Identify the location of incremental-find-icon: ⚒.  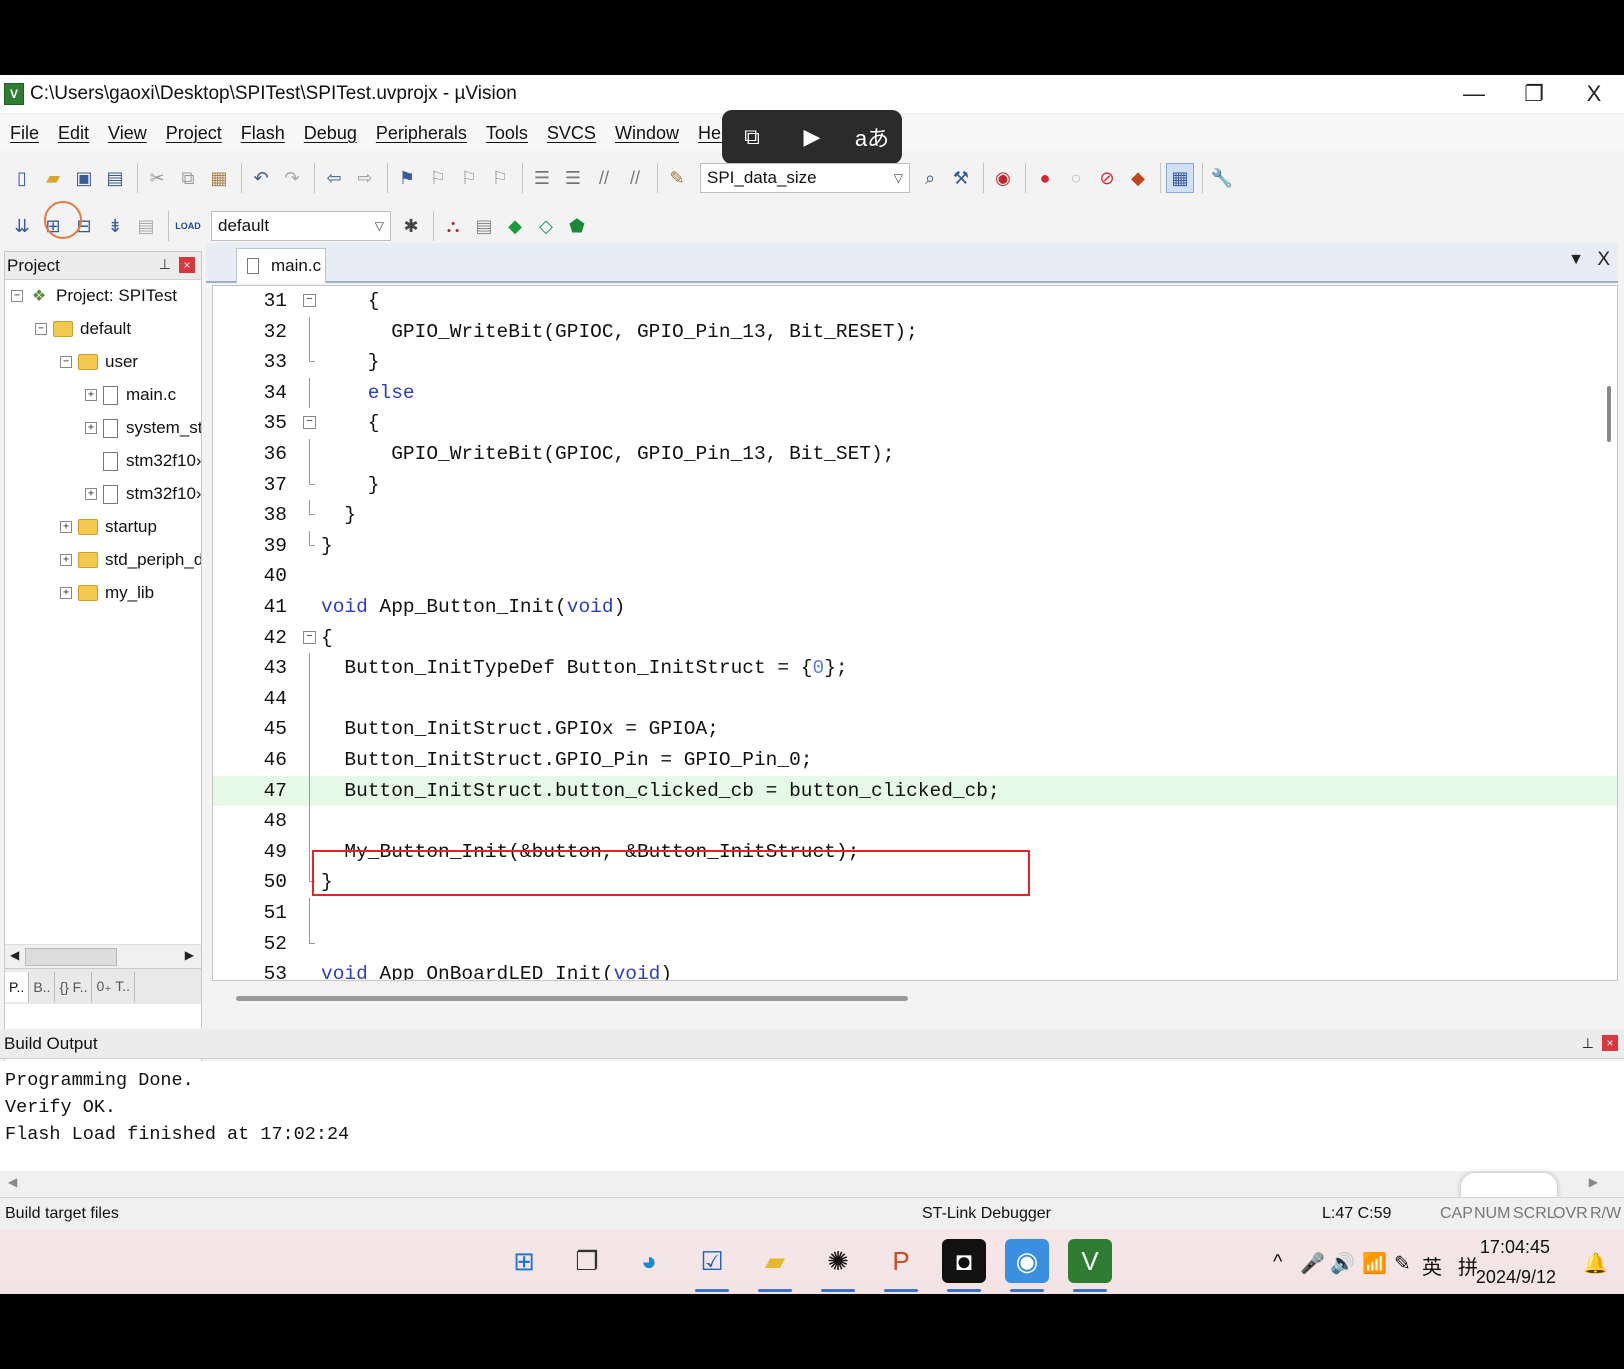
(961, 178).